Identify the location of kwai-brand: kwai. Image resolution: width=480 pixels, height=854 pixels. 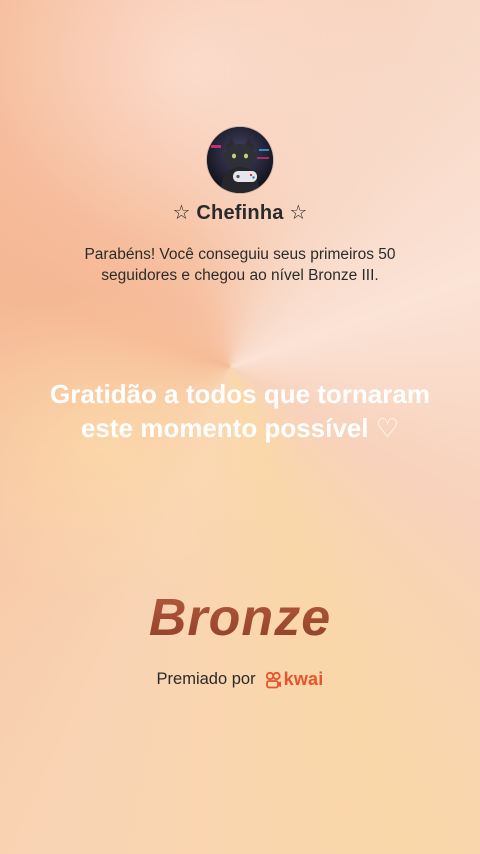
(294, 679).